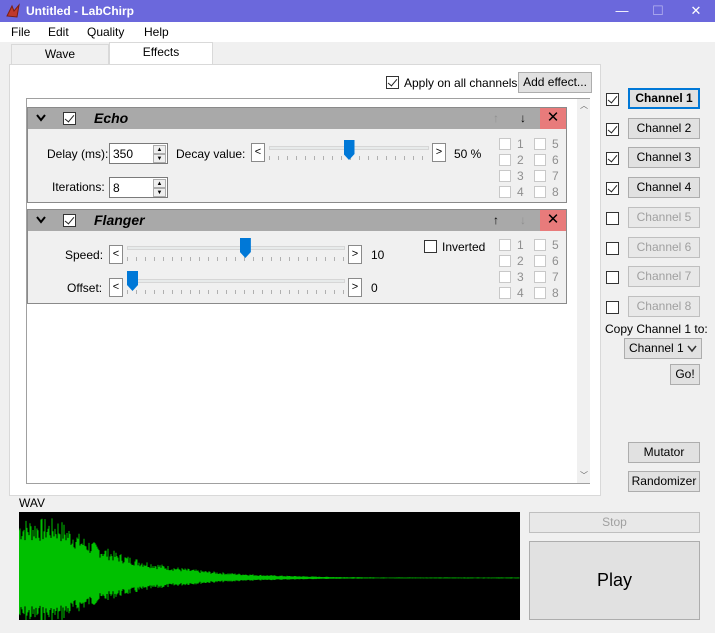 Image resolution: width=715 pixels, height=633 pixels. Describe the element at coordinates (116, 188) in the screenshot. I see `iterations-value: 8` at that location.